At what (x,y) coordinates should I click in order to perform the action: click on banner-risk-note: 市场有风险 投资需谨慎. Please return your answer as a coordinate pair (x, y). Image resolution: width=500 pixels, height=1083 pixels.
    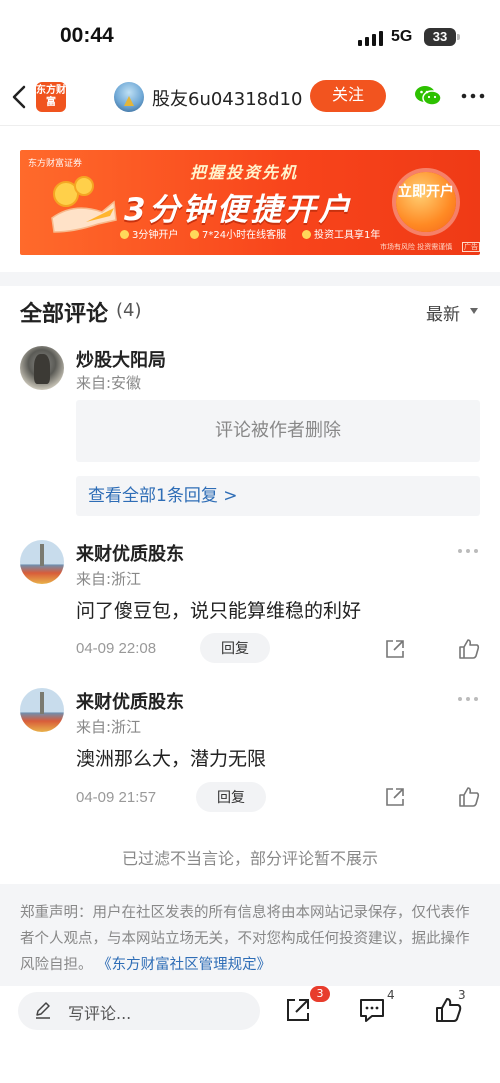
    Looking at the image, I should click on (416, 247).